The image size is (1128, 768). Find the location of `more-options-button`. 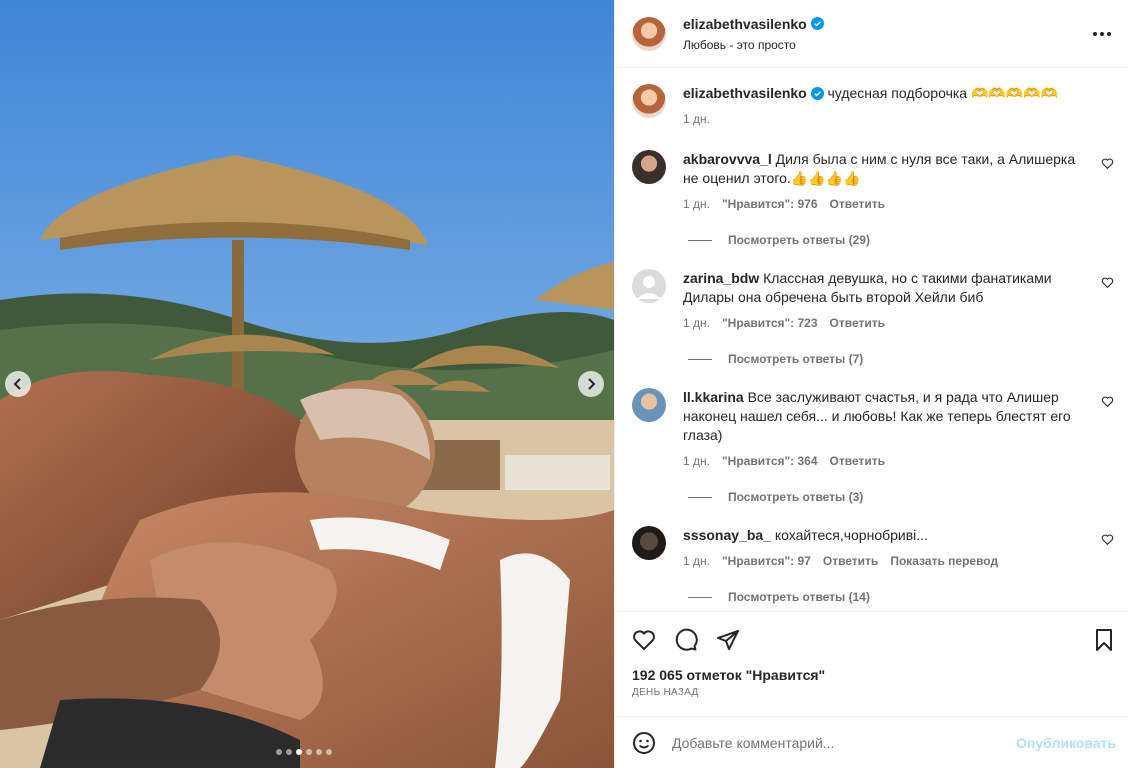

more-options-button is located at coordinates (1102, 34).